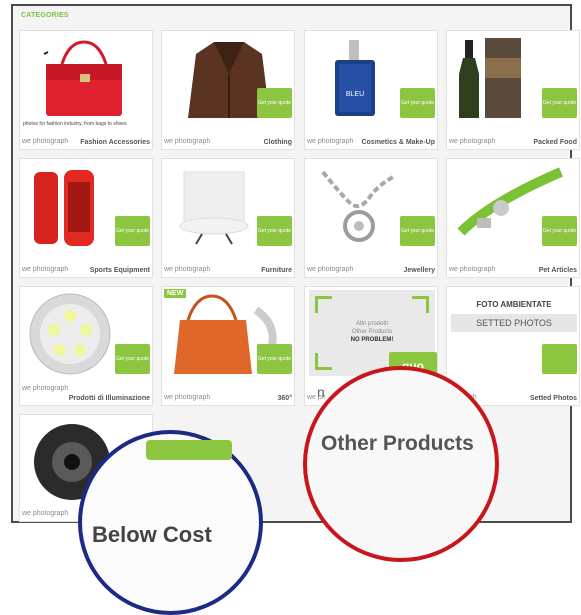  What do you see at coordinates (228, 90) in the screenshot?
I see `tile-clothing: Get your quote we photograph Clothing` at bounding box center [228, 90].